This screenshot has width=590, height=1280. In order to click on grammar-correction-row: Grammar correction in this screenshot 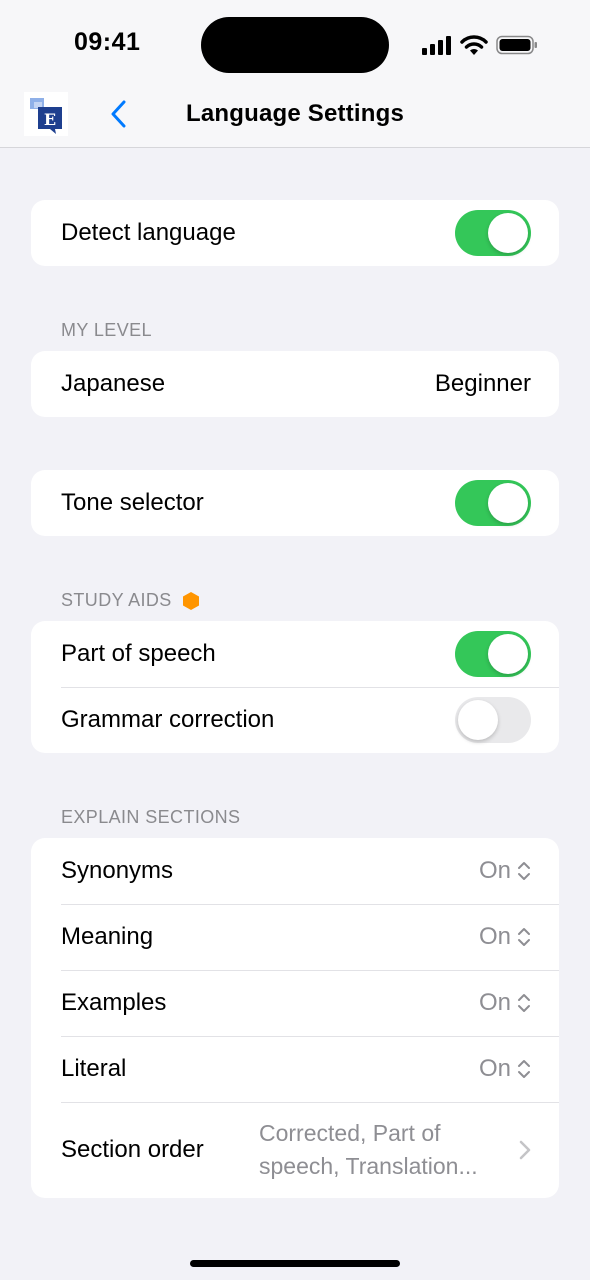, I will do `click(295, 720)`.